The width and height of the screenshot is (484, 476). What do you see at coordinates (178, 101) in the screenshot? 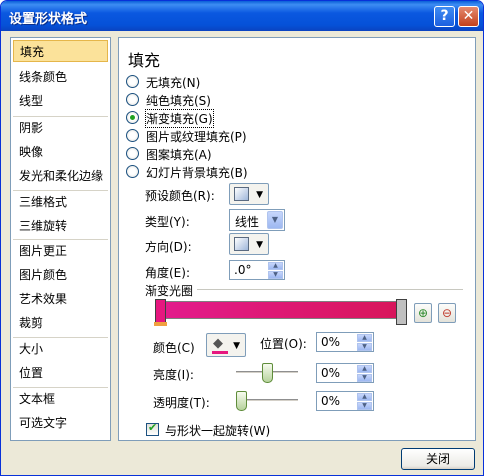
I see `radio-label: 纯色填充(S)` at bounding box center [178, 101].